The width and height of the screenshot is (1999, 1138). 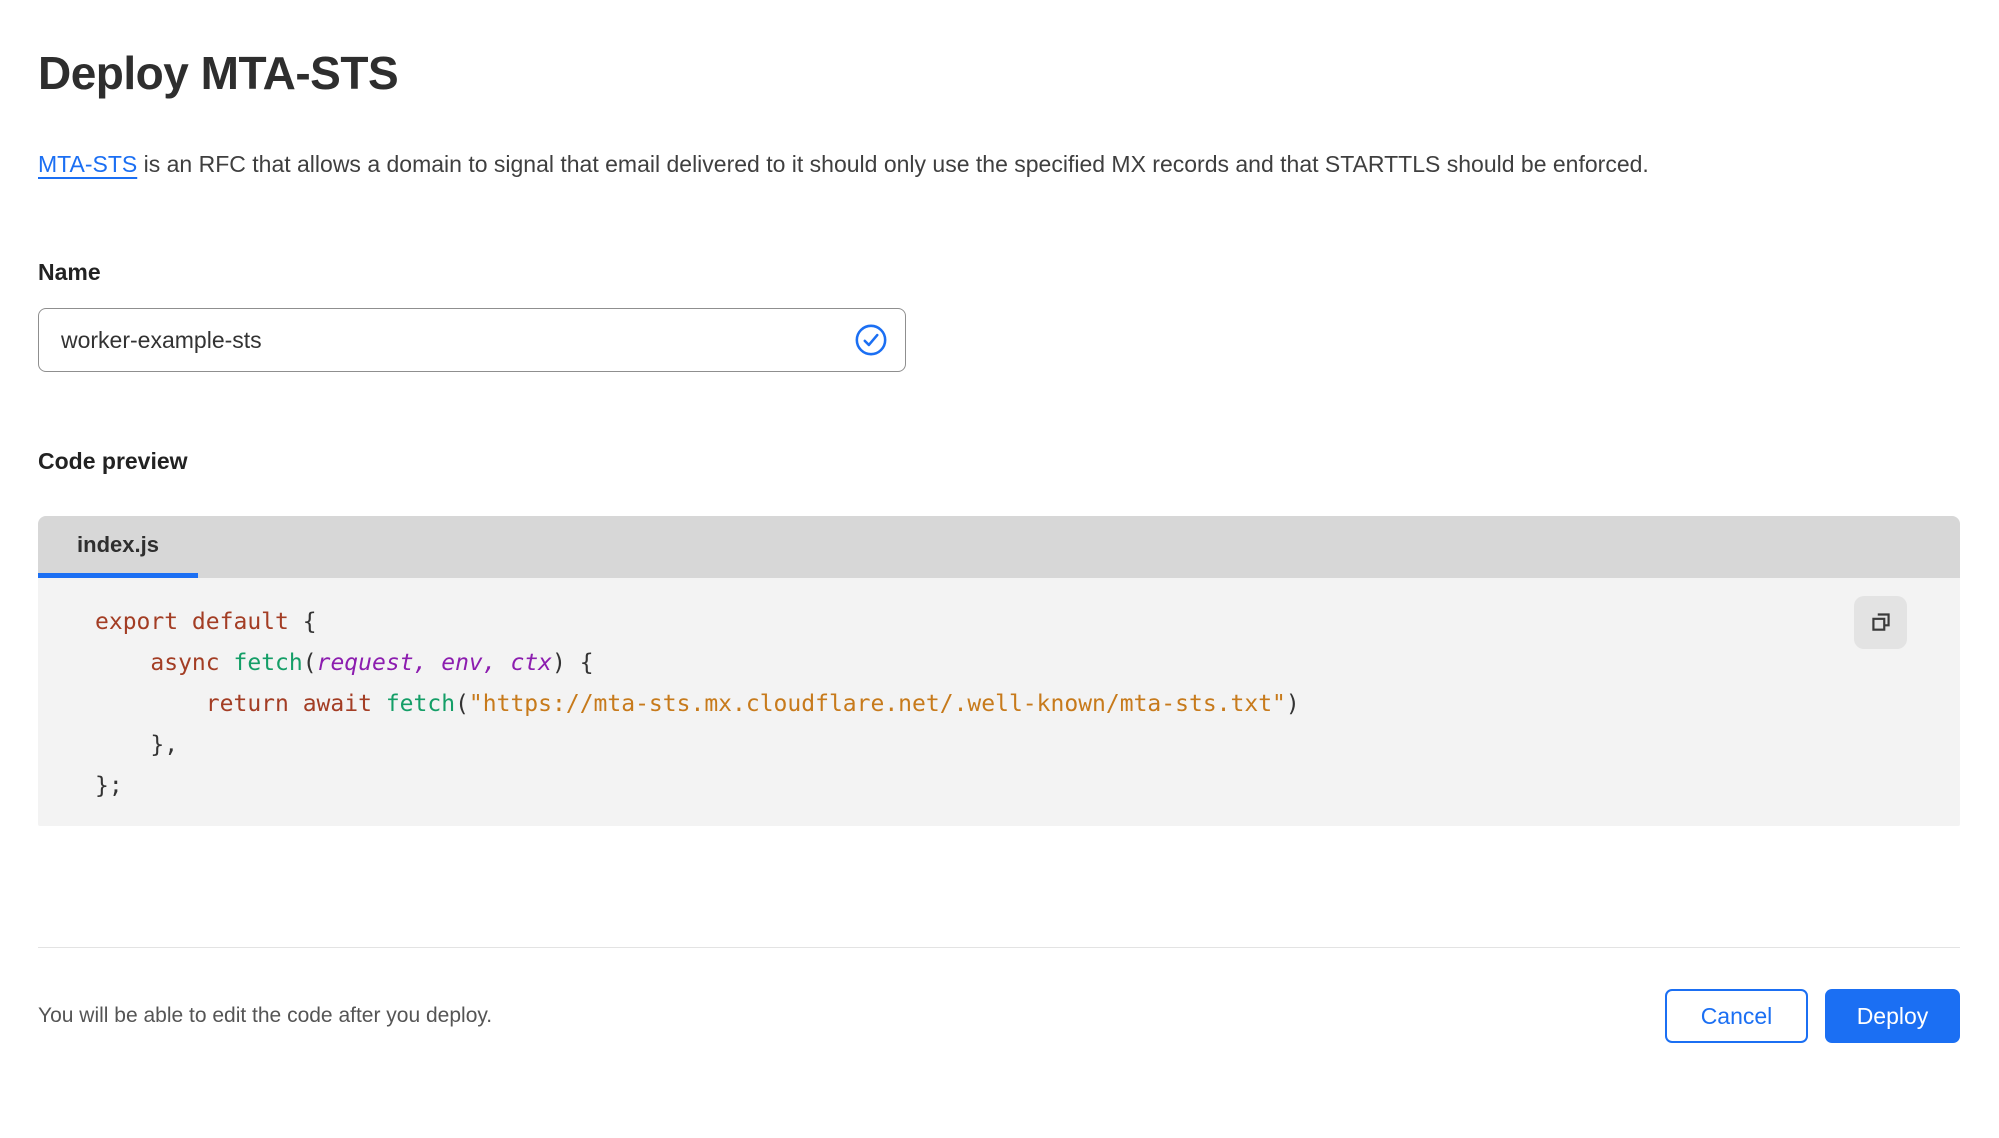 I want to click on tab-index-js: index.js, so click(x=118, y=547).